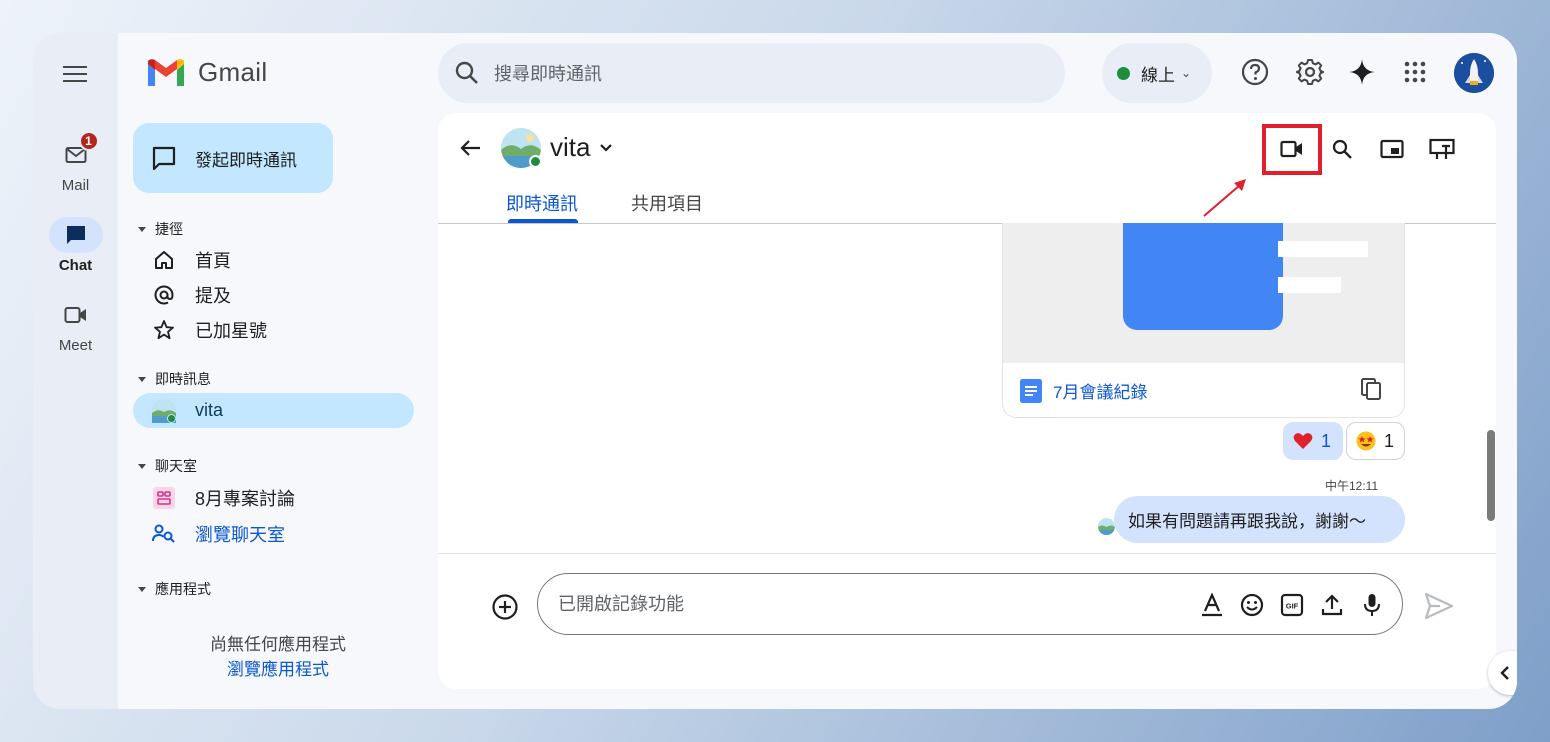 The height and width of the screenshot is (742, 1550). I want to click on composer-divider, so click(967, 553).